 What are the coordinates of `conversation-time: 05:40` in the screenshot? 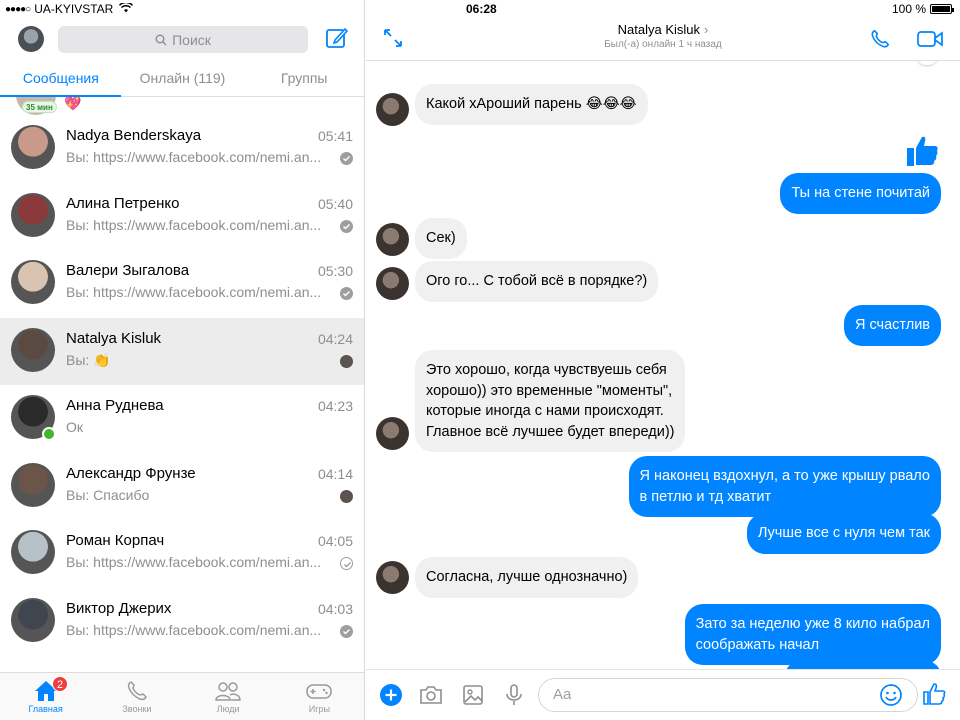 It's located at (335, 203).